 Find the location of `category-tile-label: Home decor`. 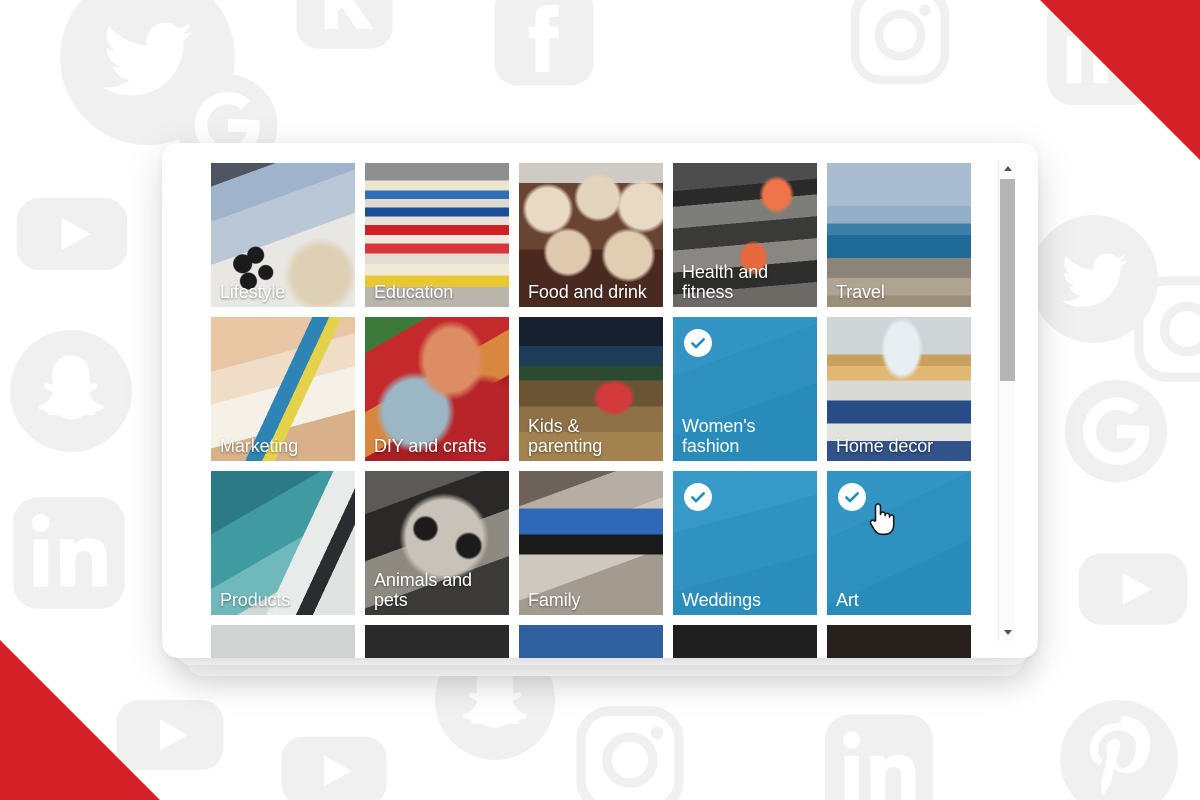

category-tile-label: Home decor is located at coordinates (885, 445).